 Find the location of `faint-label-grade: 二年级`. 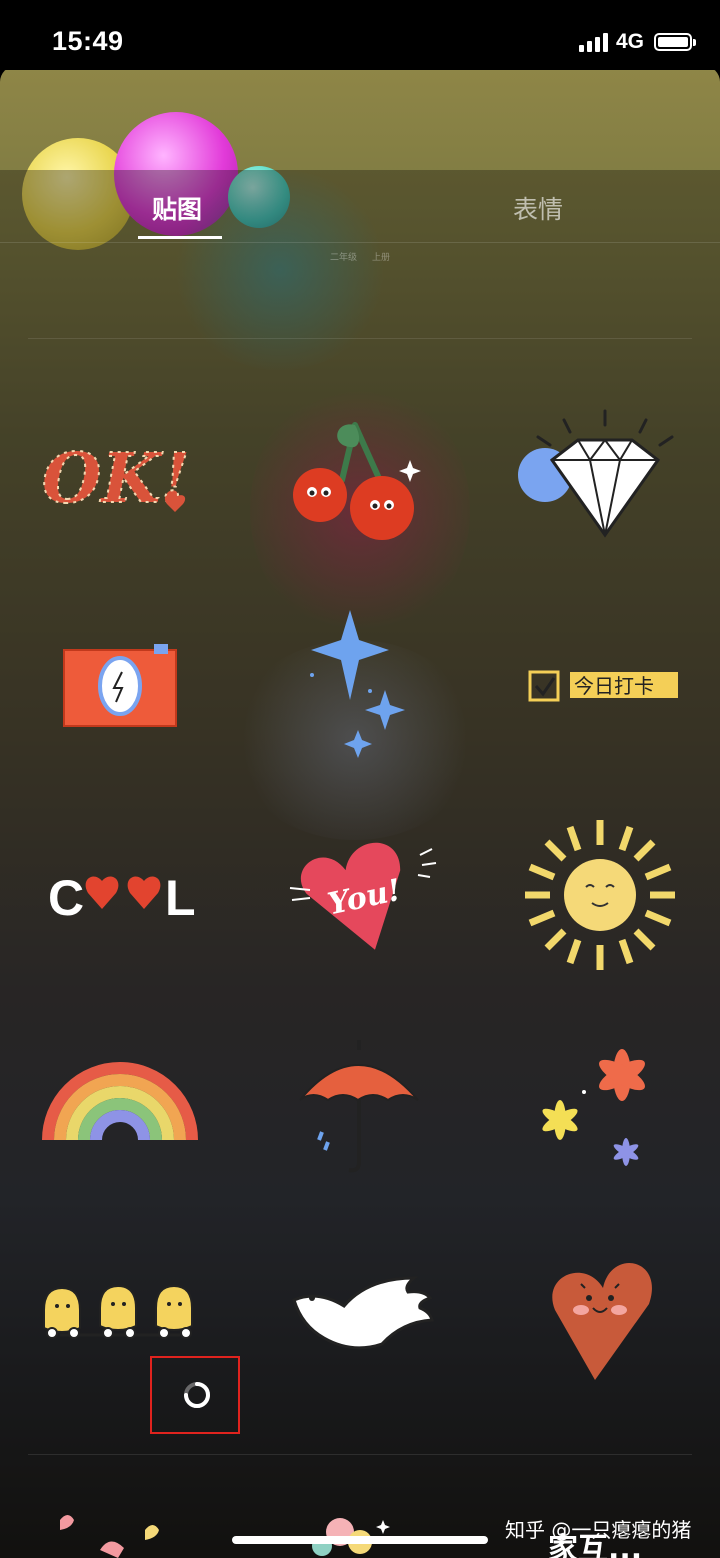

faint-label-grade: 二年级 is located at coordinates (344, 258).